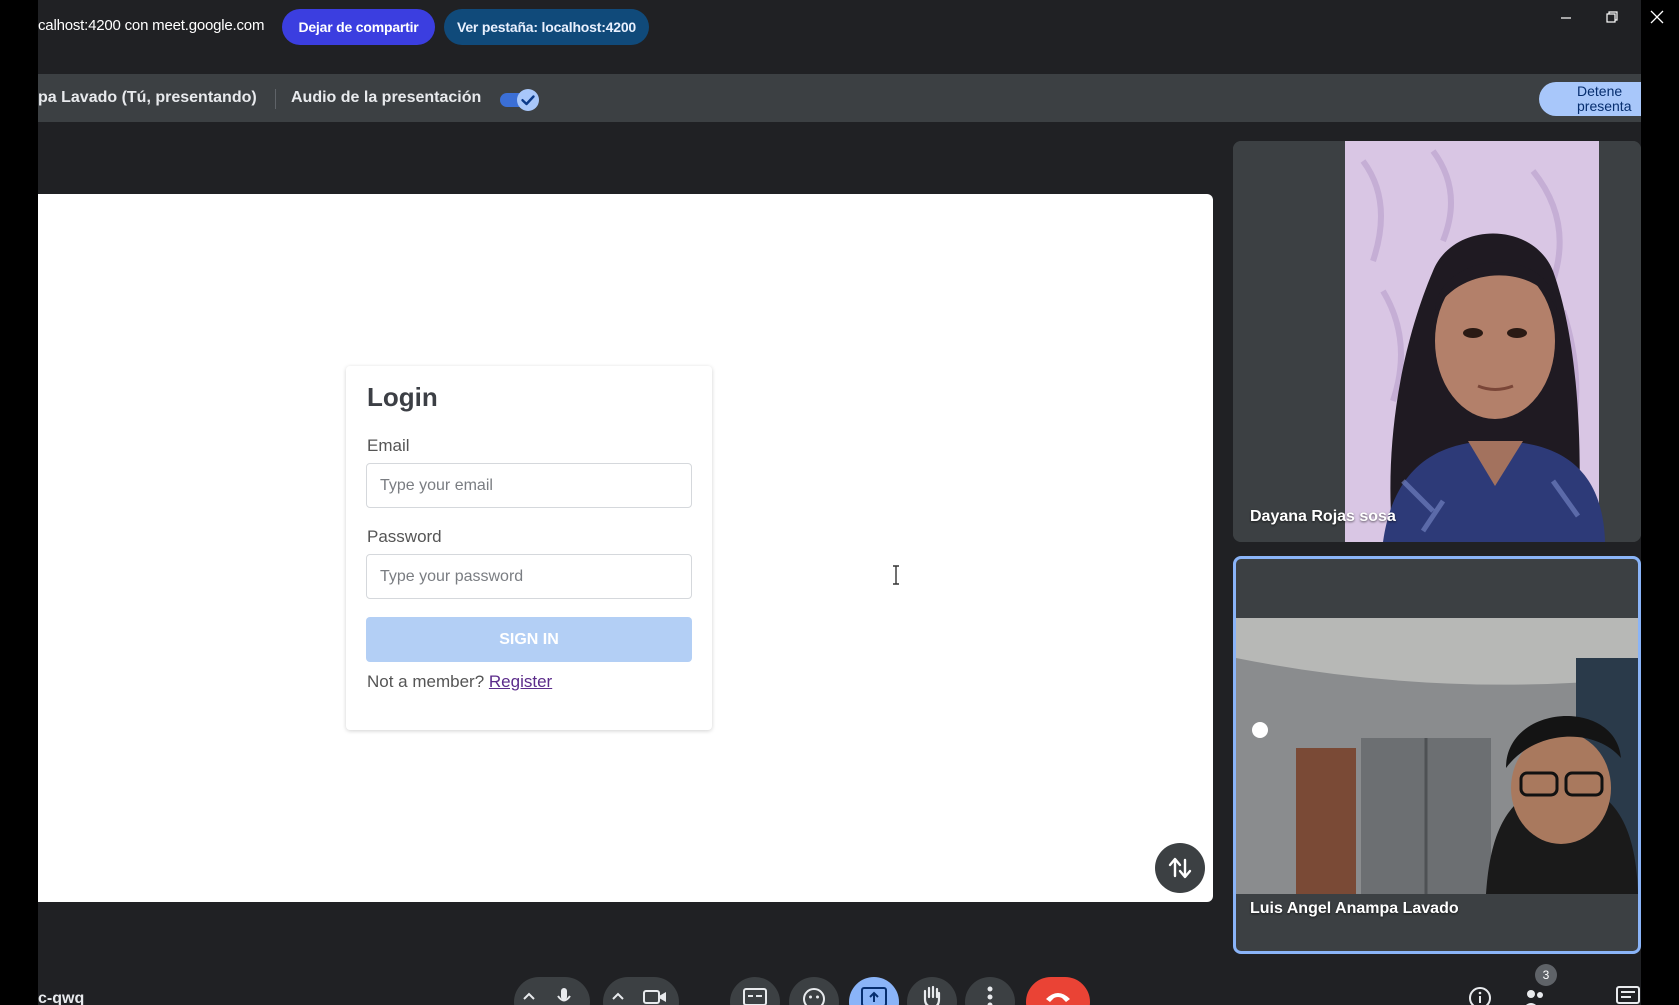 The width and height of the screenshot is (1679, 1005). Describe the element at coordinates (151, 25) in the screenshot. I see `sharing-status-text: calhost:4200 con meet.google.com` at that location.